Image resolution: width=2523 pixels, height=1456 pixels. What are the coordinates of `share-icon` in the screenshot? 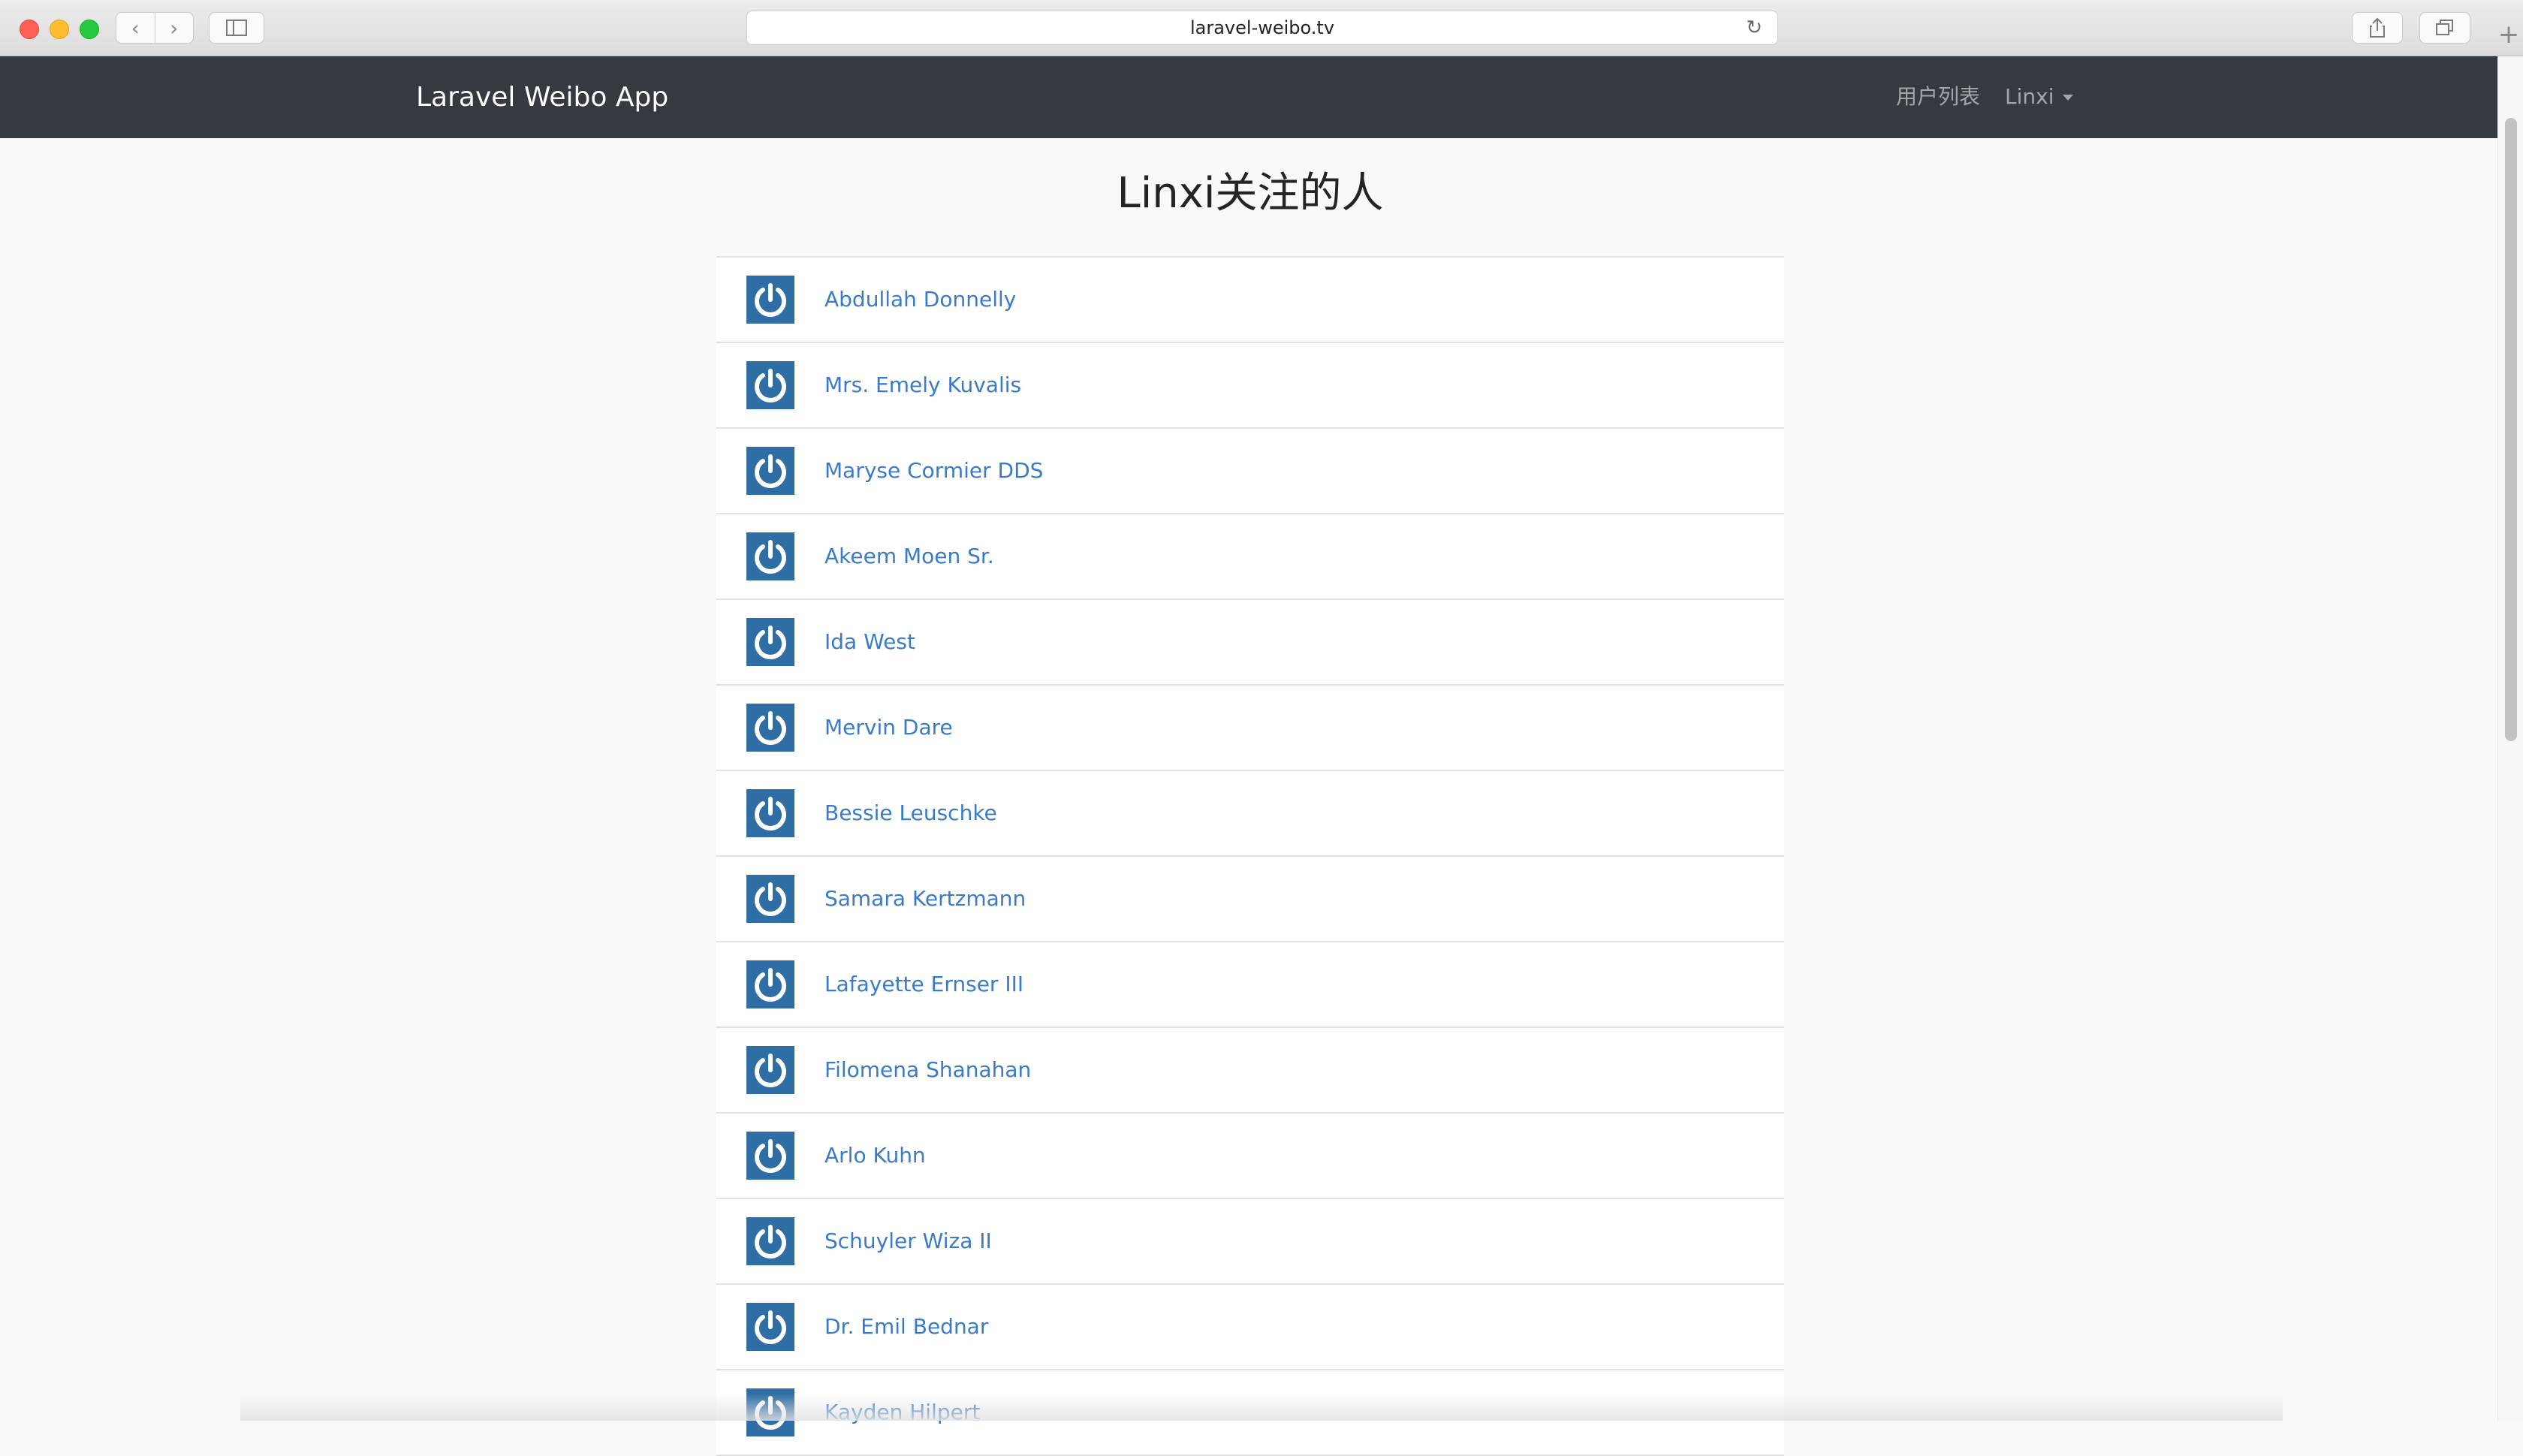 It's located at (2377, 27).